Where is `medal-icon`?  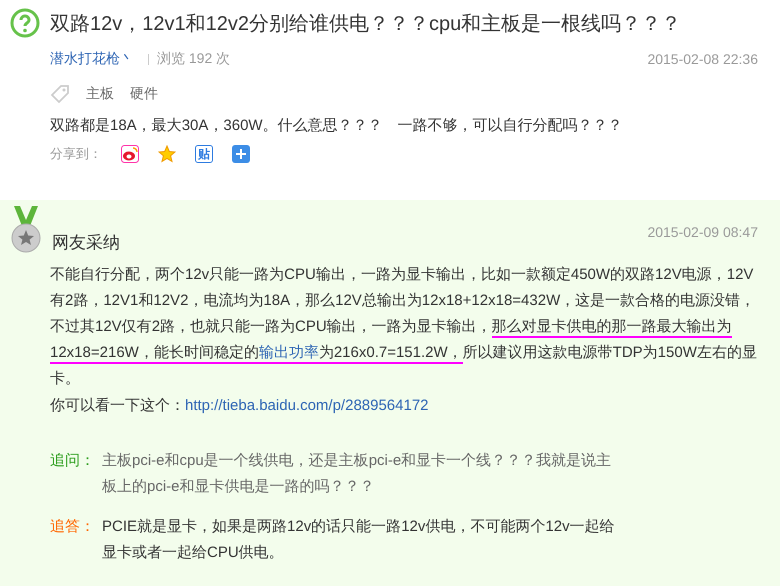
medal-icon is located at coordinates (26, 230).